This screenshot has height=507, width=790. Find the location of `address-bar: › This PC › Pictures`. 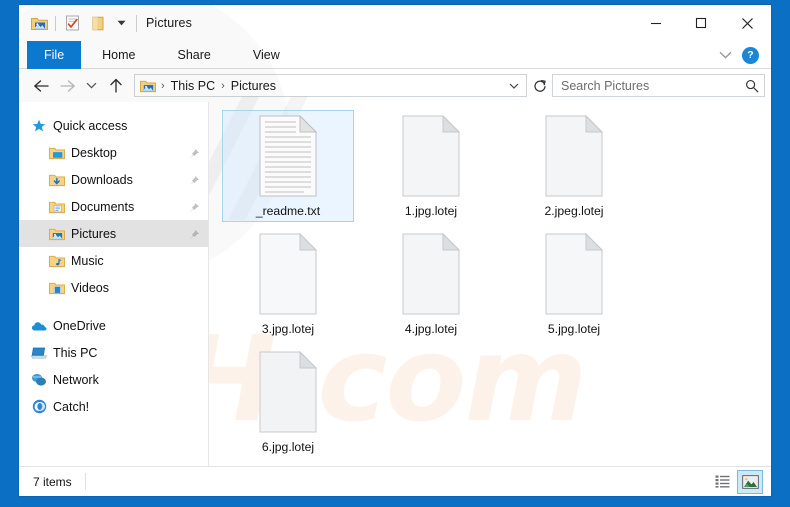

address-bar: › This PC › Pictures is located at coordinates (330, 85).